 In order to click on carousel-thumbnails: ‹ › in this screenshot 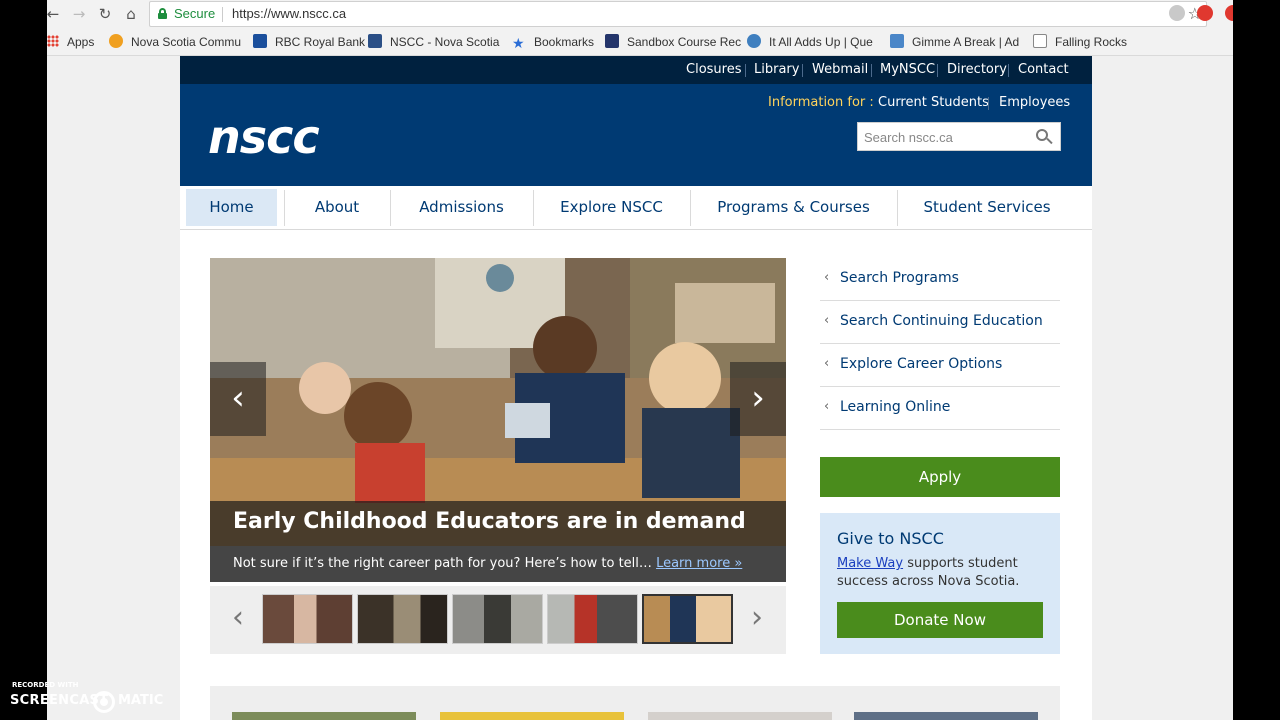, I will do `click(498, 620)`.